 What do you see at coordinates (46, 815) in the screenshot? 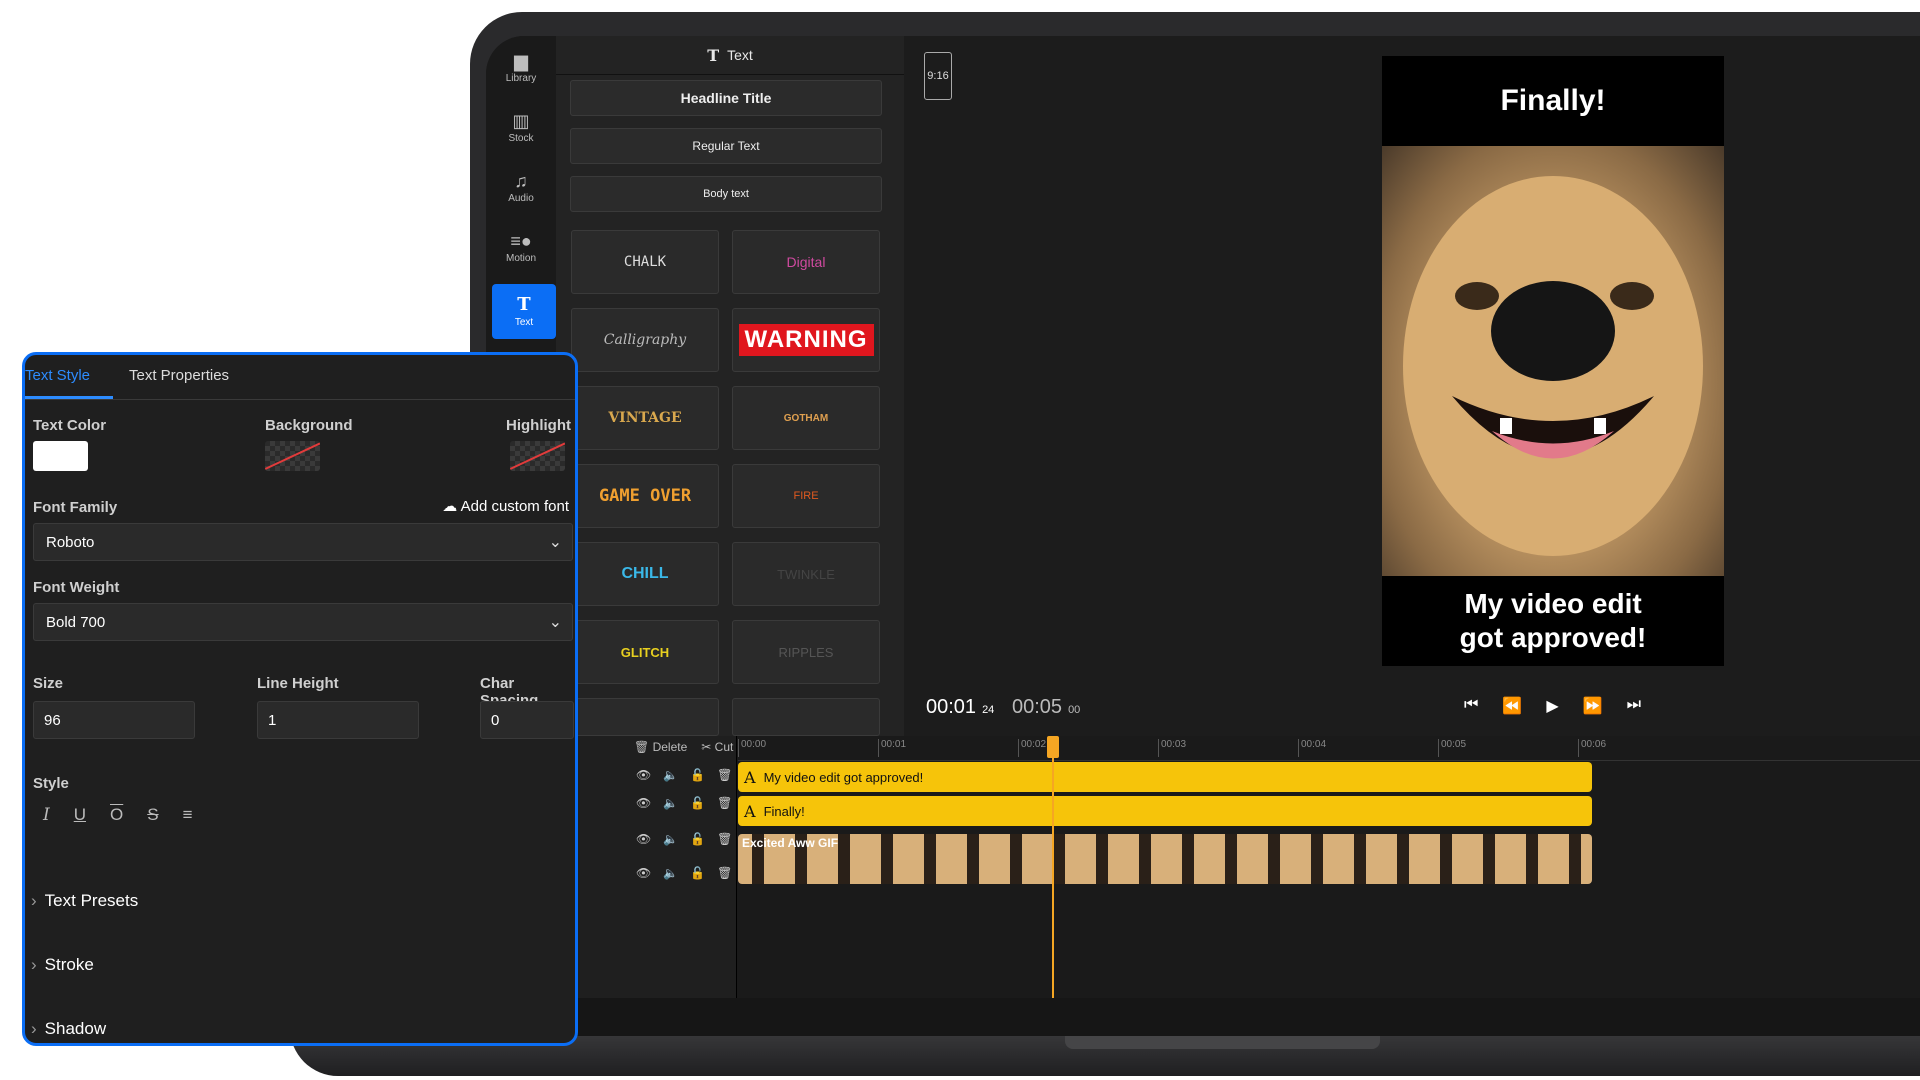
I see `italic-icon: I` at bounding box center [46, 815].